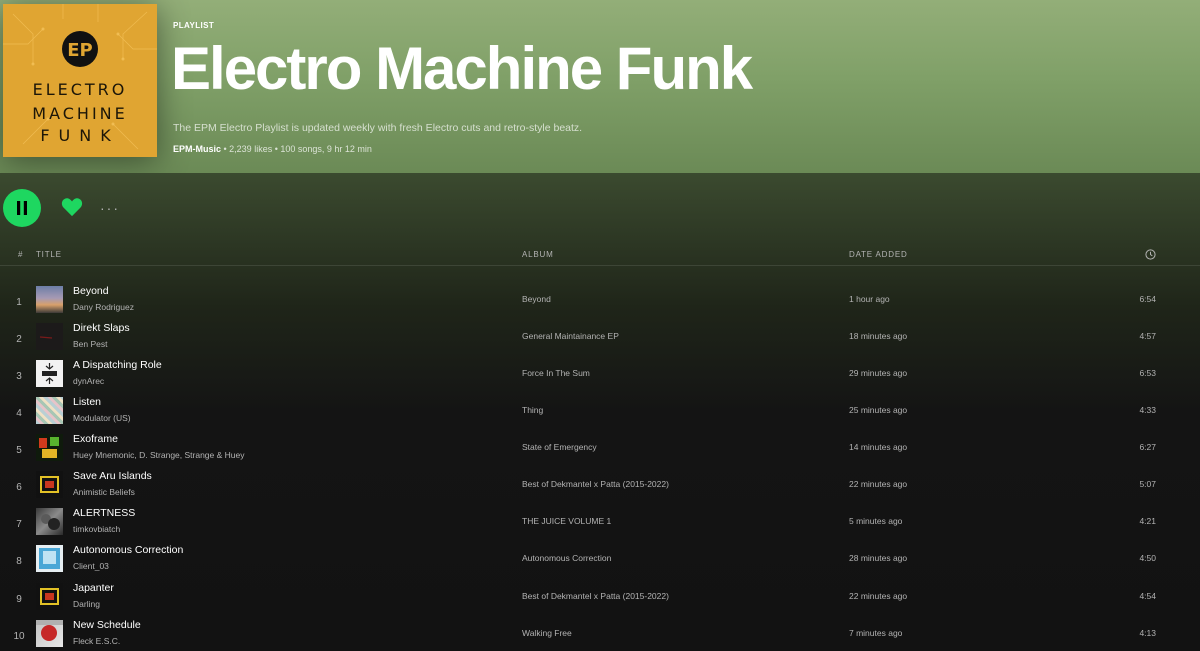  I want to click on track-title: Exoframe, so click(95, 439).